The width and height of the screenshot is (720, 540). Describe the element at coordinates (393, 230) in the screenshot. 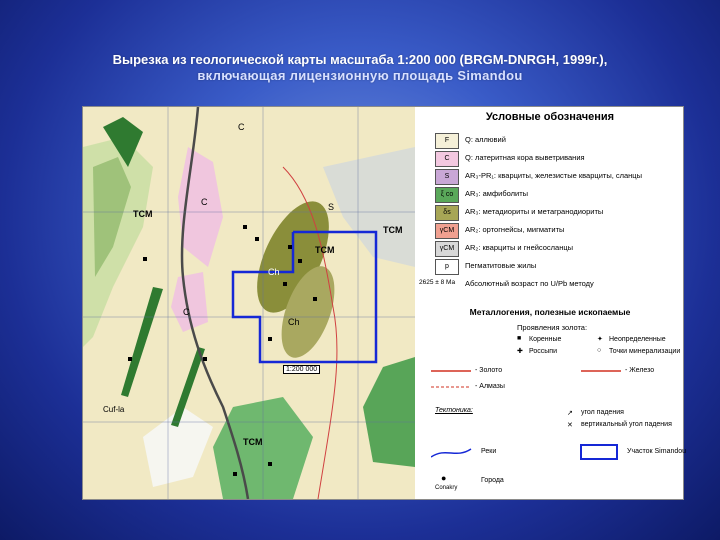

I see `map-label-tcm-4: TCM` at that location.